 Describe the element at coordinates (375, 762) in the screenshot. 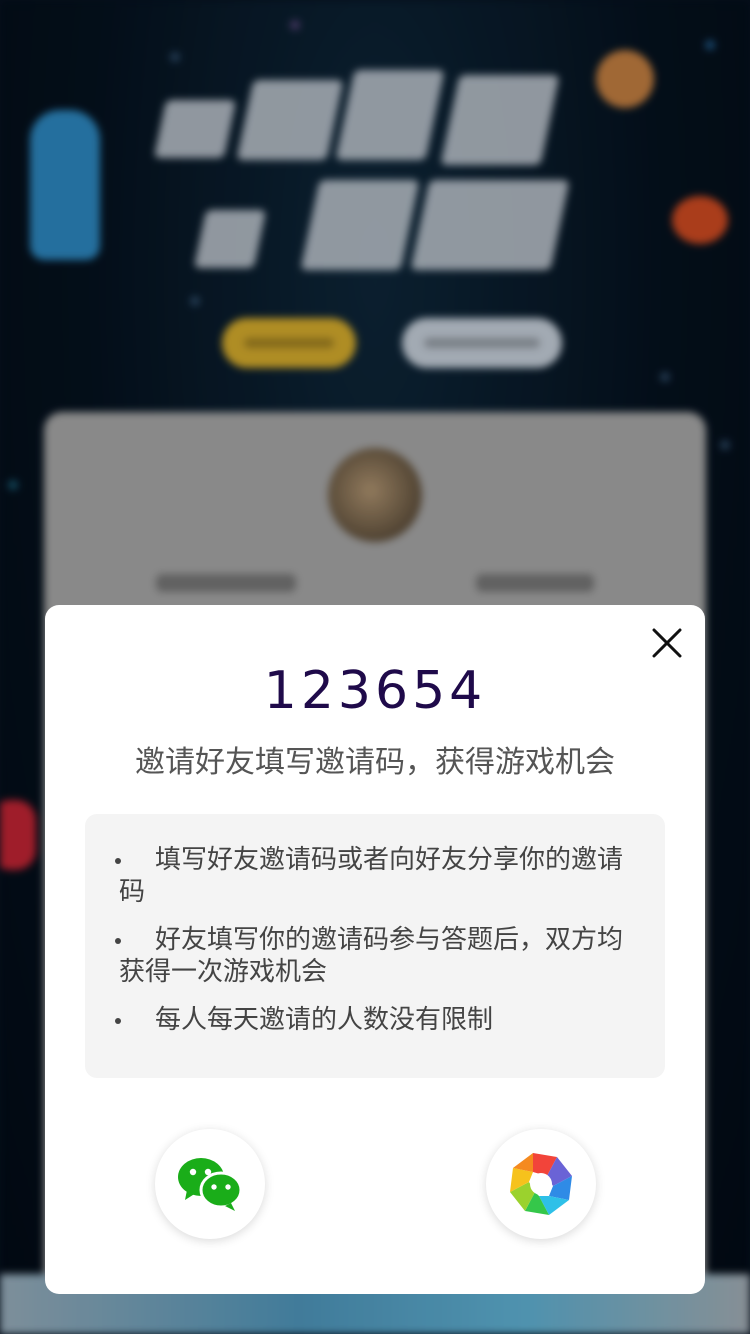

I see `invite-subtitle: 邀请好友填写邀请码，获得游戏机会` at that location.